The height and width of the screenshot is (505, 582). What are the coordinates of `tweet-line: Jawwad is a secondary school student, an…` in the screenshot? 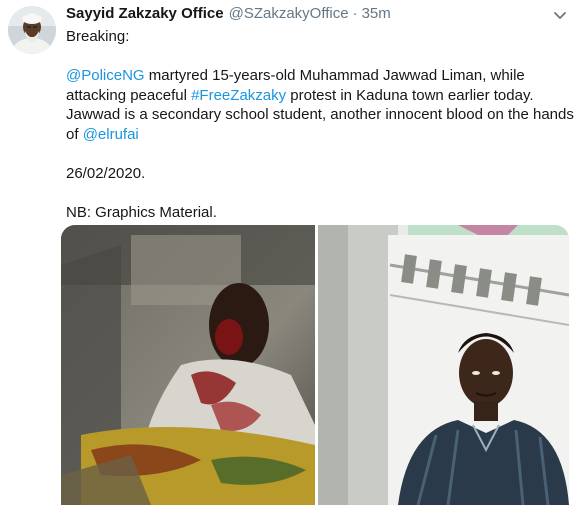 It's located at (320, 114).